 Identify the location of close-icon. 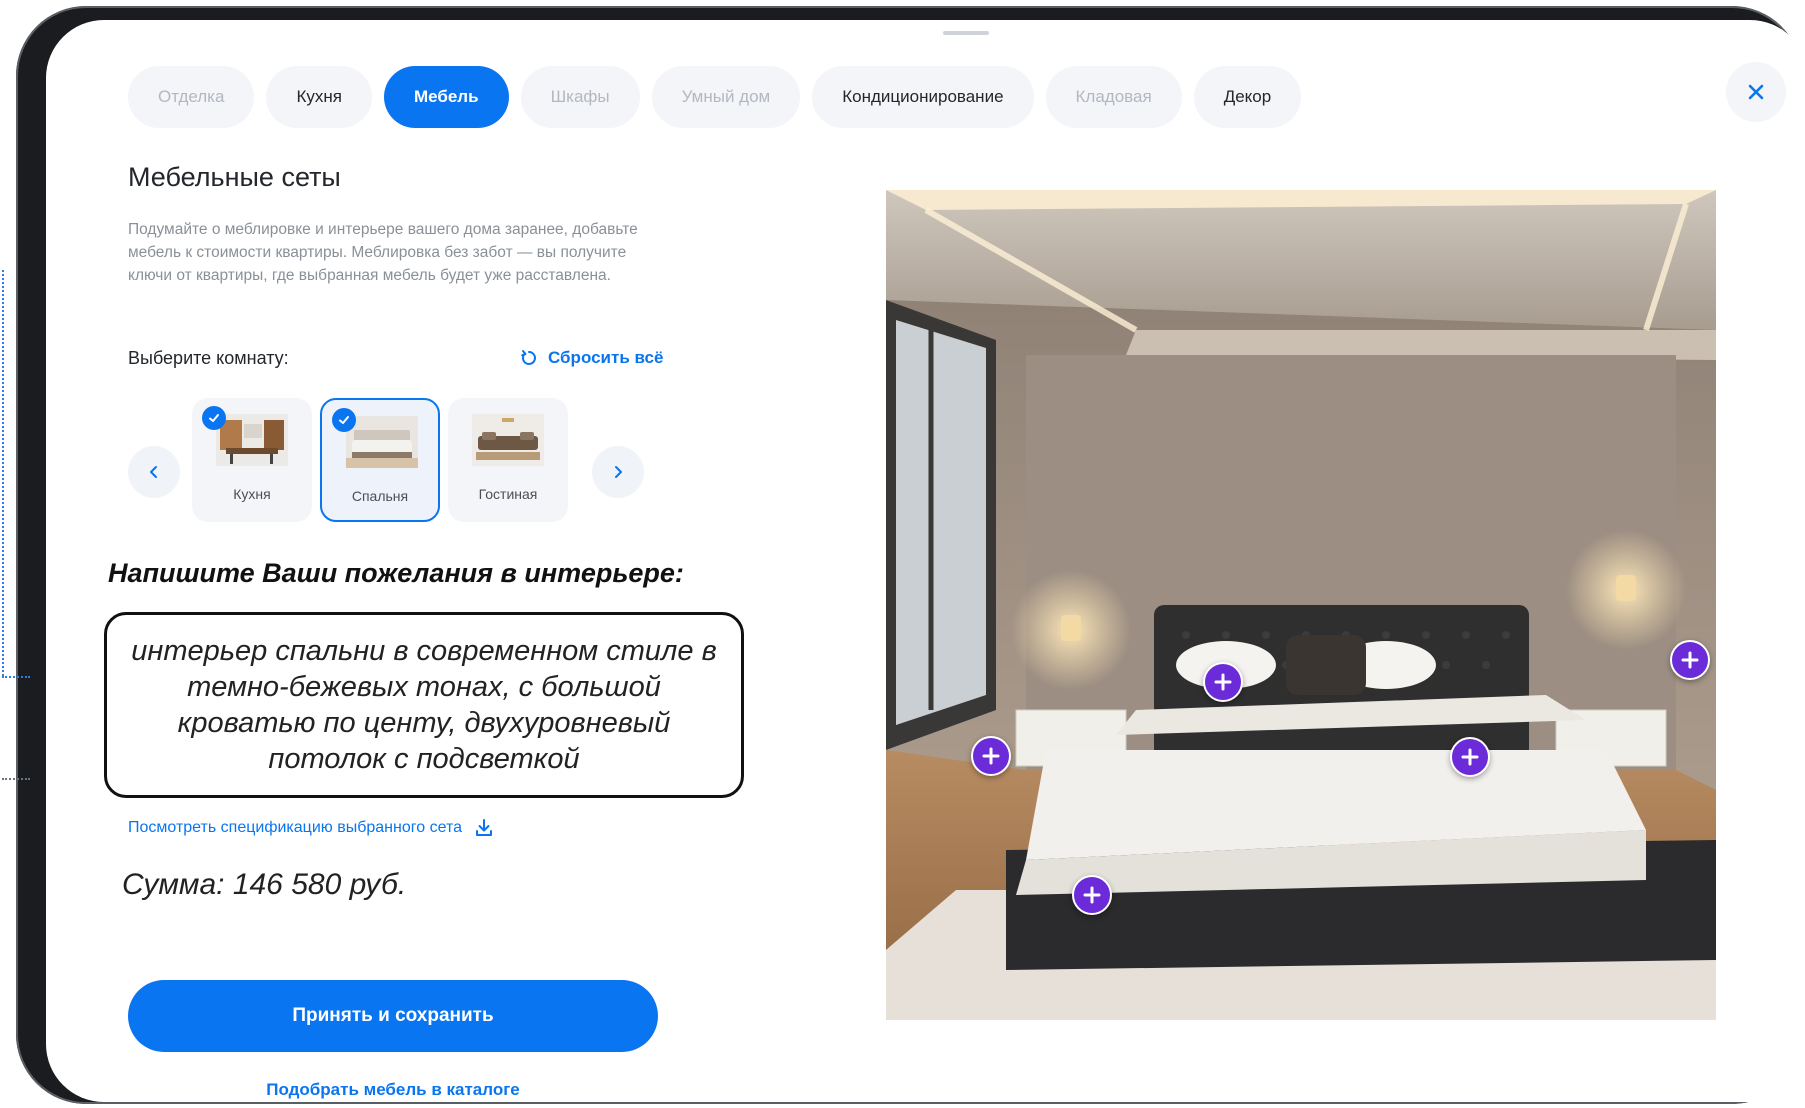
(1756, 92).